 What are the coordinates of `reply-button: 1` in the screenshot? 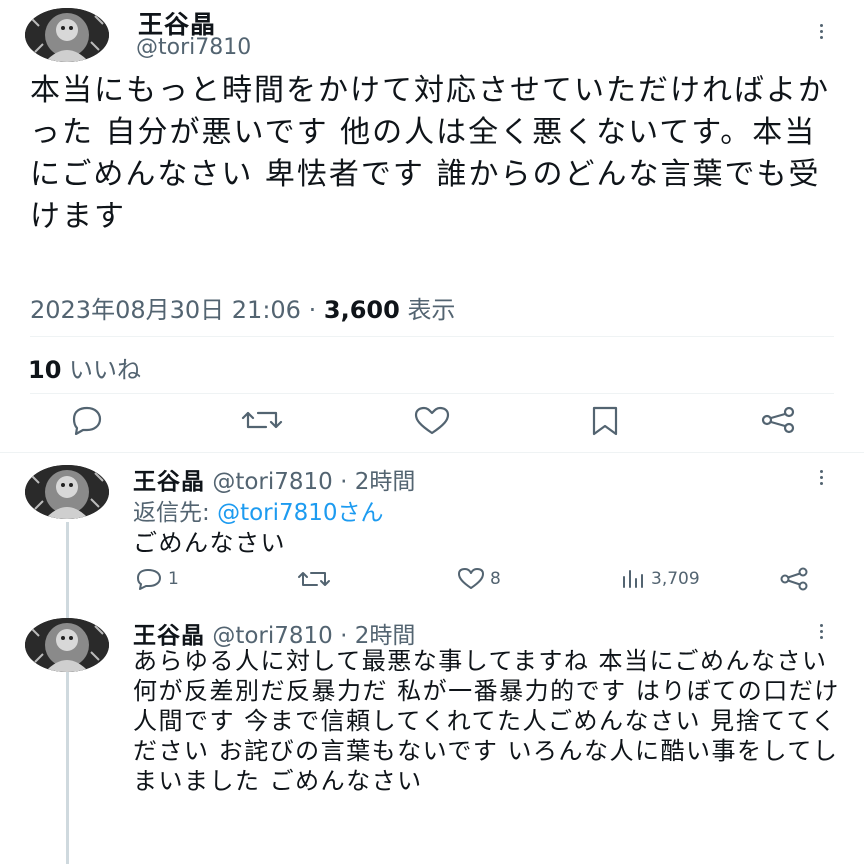 It's located at (156, 579).